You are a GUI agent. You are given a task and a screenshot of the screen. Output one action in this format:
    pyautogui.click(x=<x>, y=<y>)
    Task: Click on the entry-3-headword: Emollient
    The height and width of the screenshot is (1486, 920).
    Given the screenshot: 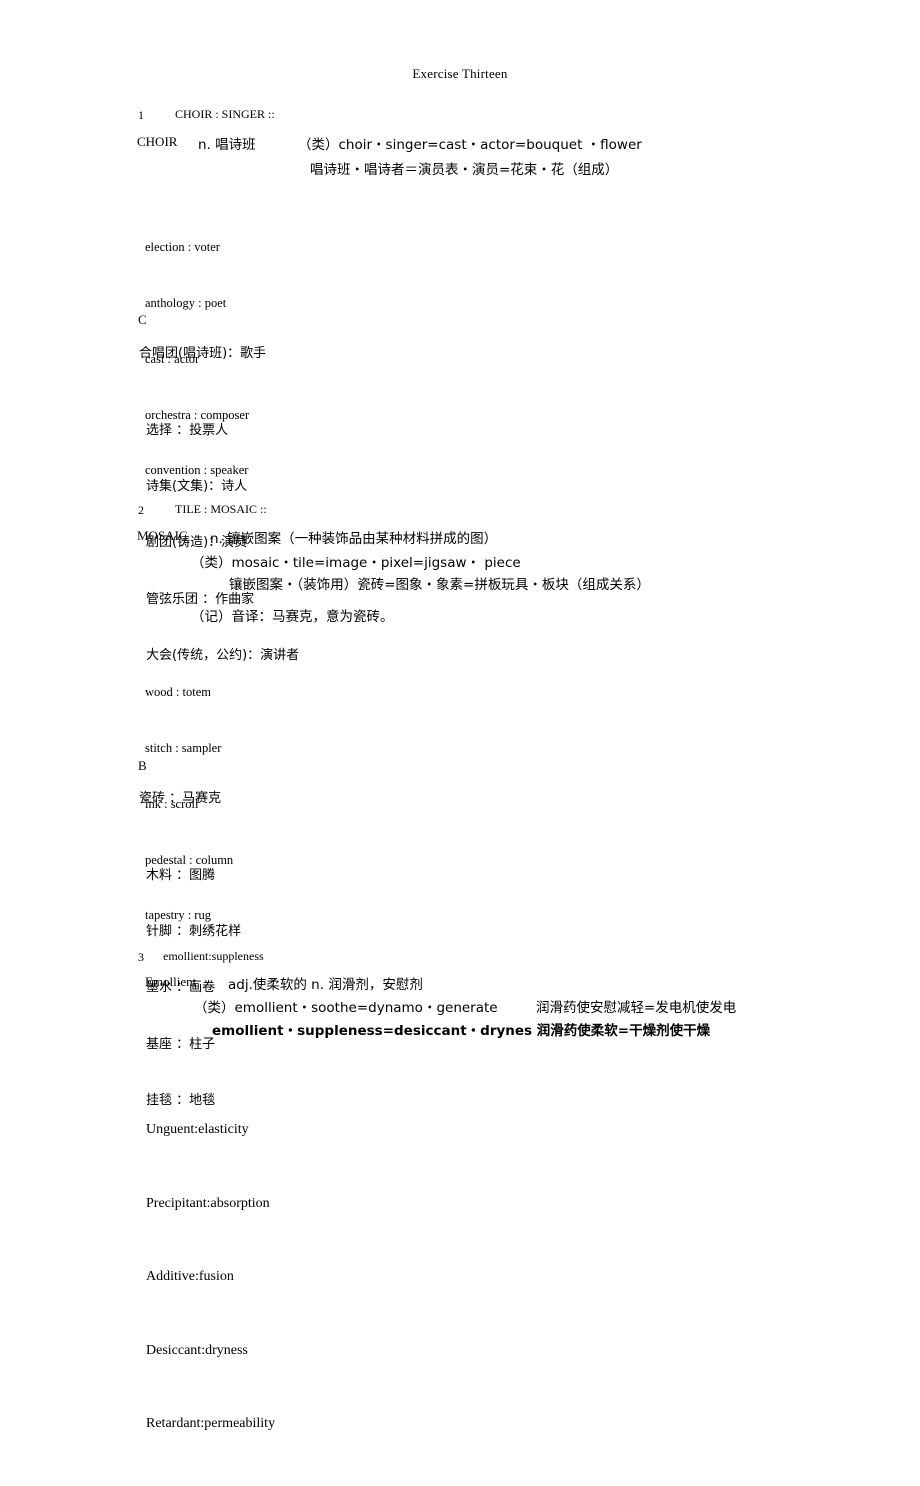 What is the action you would take?
    pyautogui.click(x=171, y=981)
    